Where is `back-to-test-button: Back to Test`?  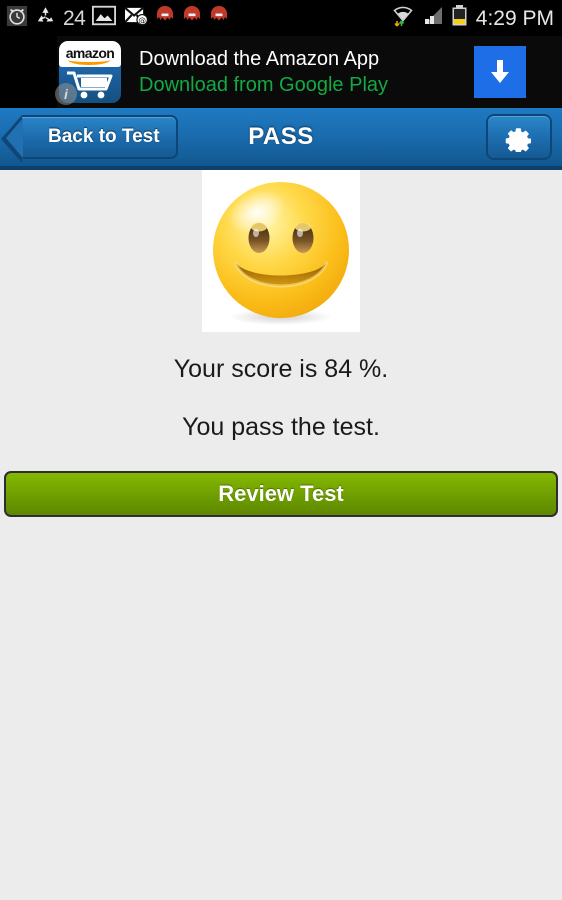 back-to-test-button: Back to Test is located at coordinates (89, 139).